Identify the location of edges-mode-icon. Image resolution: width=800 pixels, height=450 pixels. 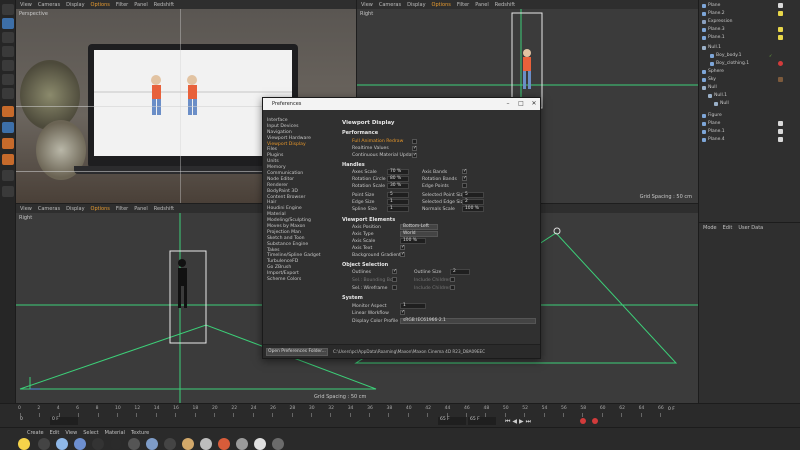
(8, 79).